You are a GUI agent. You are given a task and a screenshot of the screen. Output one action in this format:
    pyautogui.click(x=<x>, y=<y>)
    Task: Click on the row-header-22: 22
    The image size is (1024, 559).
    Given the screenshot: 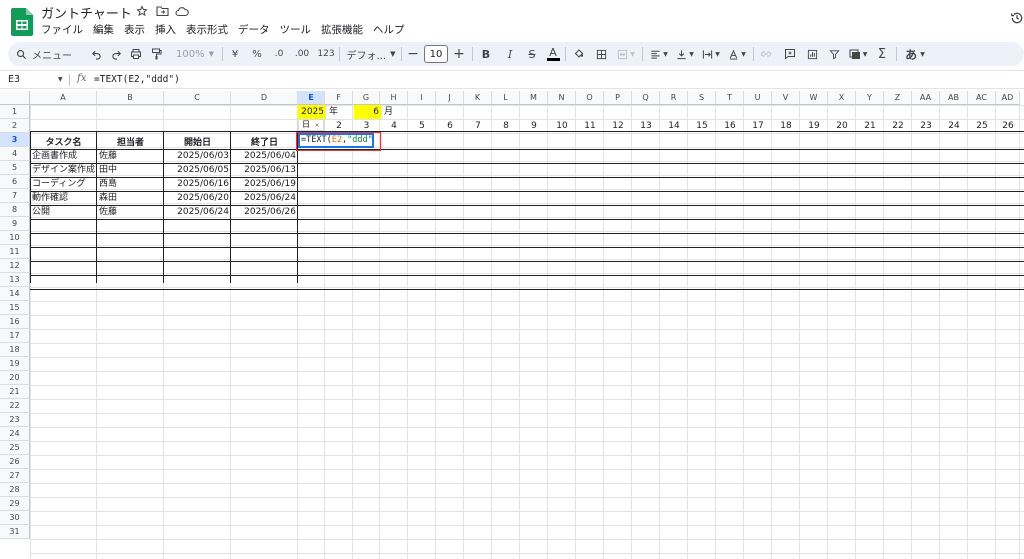 What is the action you would take?
    pyautogui.click(x=15, y=406)
    